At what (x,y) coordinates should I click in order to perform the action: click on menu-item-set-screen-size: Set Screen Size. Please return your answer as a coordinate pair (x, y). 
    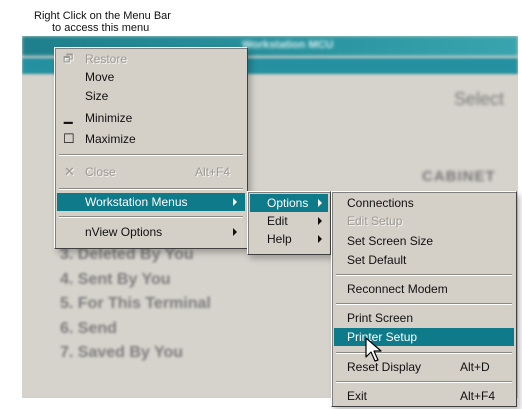
    Looking at the image, I should click on (424, 241).